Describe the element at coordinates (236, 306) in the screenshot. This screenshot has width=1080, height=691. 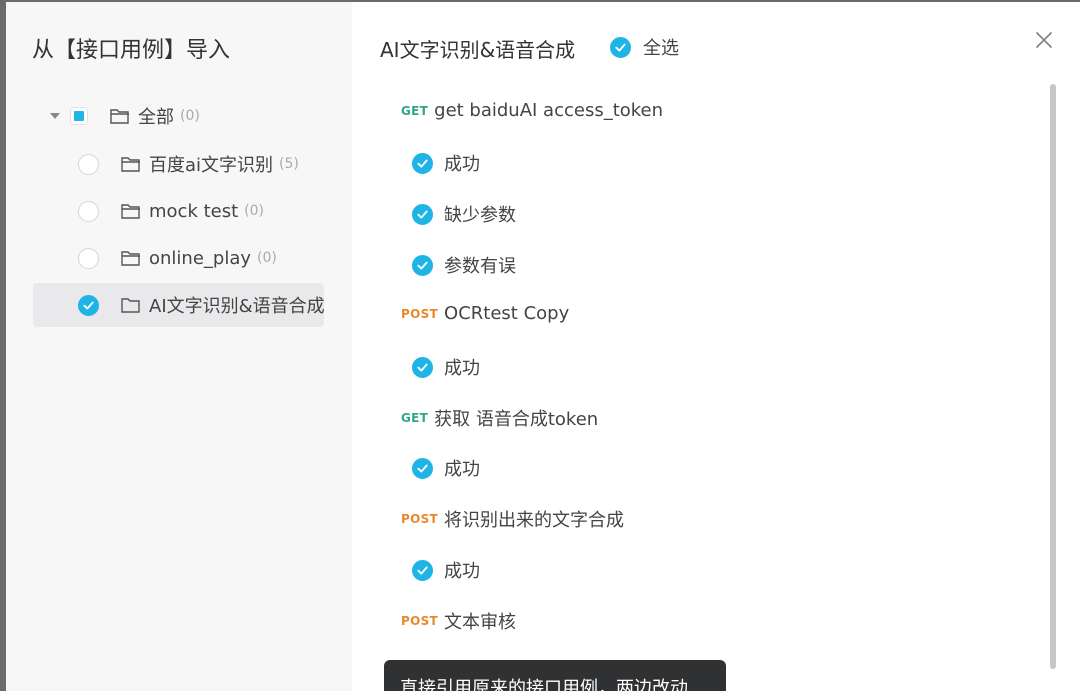
I see `tree-item-label: AI文字识别&语音合成` at that location.